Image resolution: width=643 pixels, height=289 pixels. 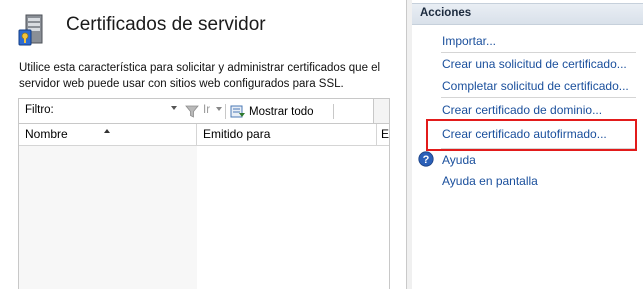 What do you see at coordinates (531, 135) in the screenshot?
I see `highlight-box` at bounding box center [531, 135].